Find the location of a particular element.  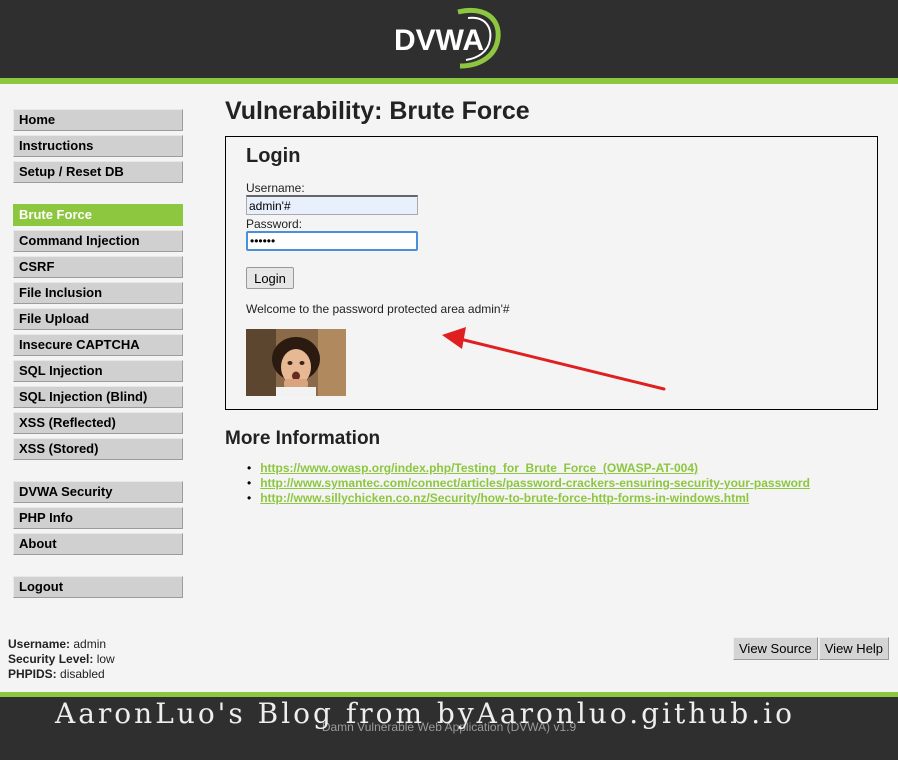

header-accent-stripe is located at coordinates (449, 81).